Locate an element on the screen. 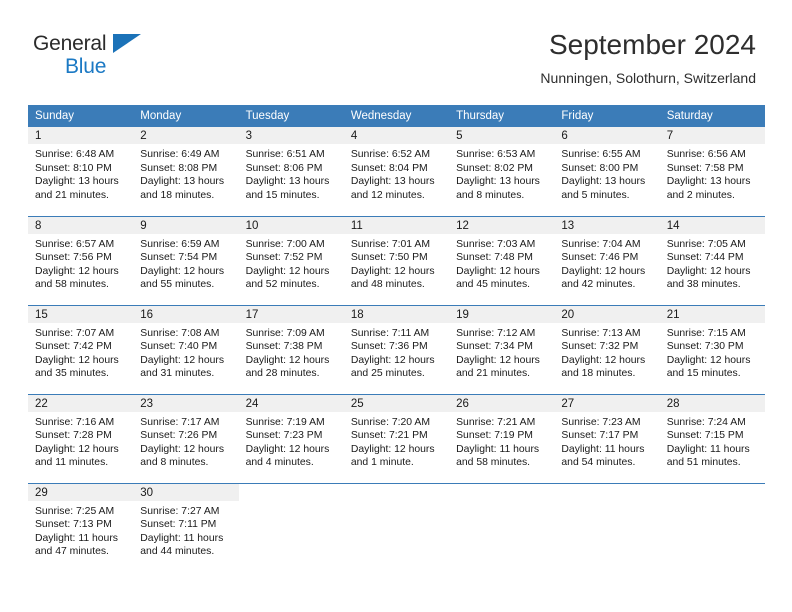  sunset-text: Sunset: 7:17 PM is located at coordinates (600, 436).